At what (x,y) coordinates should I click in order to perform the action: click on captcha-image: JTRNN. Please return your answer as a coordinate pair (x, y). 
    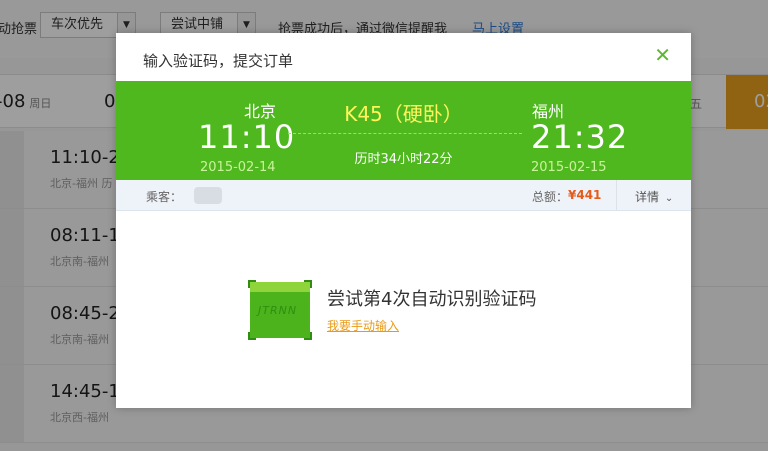
    Looking at the image, I should click on (280, 310).